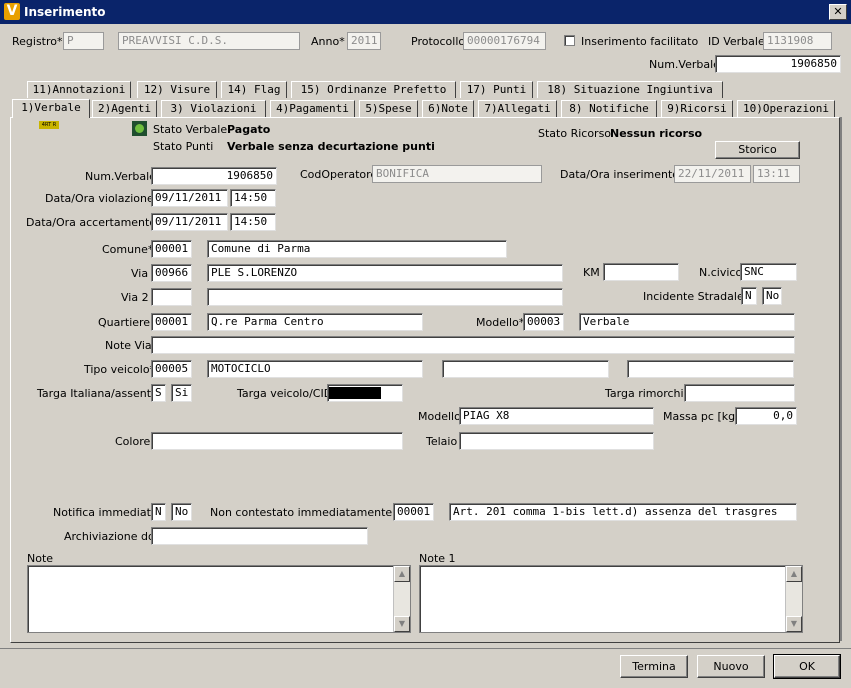 This screenshot has width=851, height=688. Describe the element at coordinates (402, 624) in the screenshot. I see `note-scroll-down-icon: ▼` at that location.